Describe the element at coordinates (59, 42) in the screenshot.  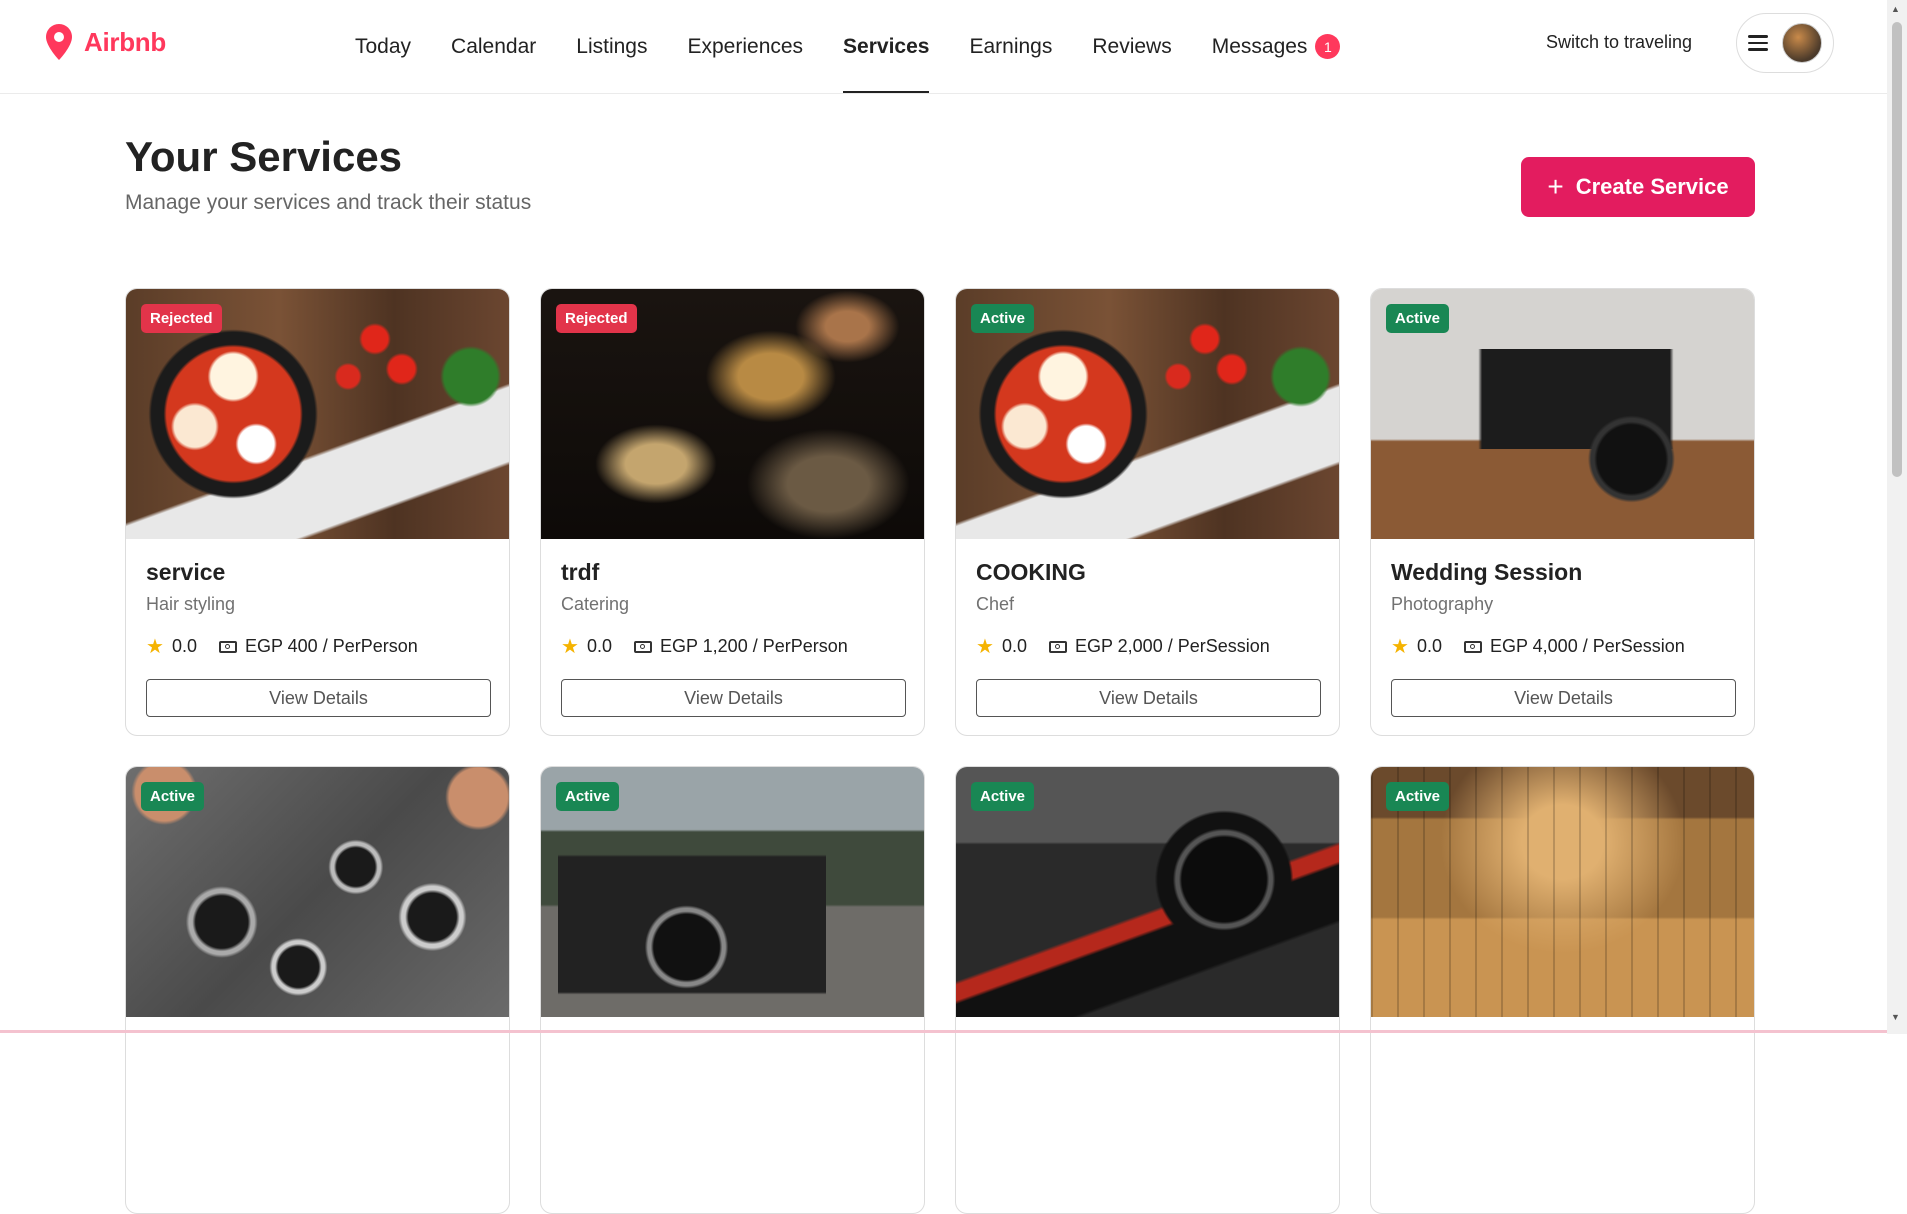
I see `airbnb-pin-icon` at that location.